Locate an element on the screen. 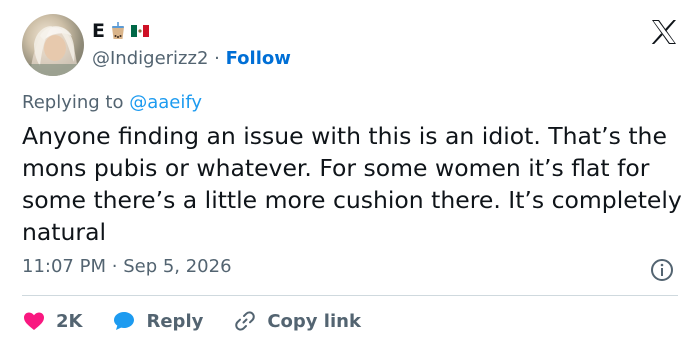 This screenshot has width=700, height=348. link-icon is located at coordinates (245, 321).